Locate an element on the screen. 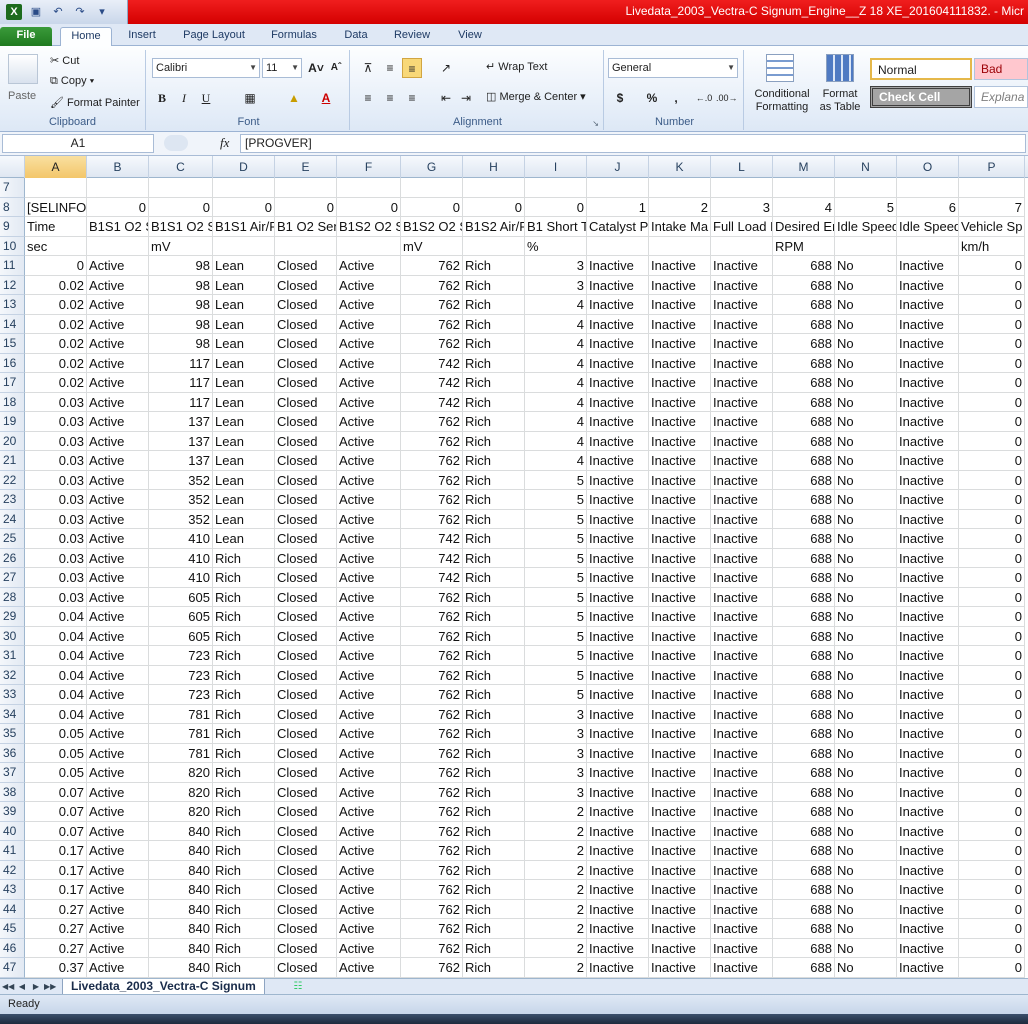  cell-h11: Rich is located at coordinates (494, 266).